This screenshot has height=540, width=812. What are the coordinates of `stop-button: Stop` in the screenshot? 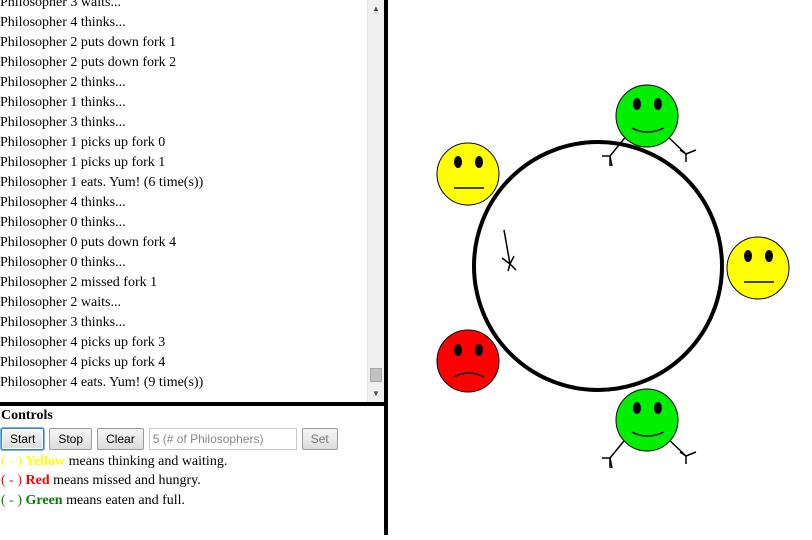 It's located at (71, 439).